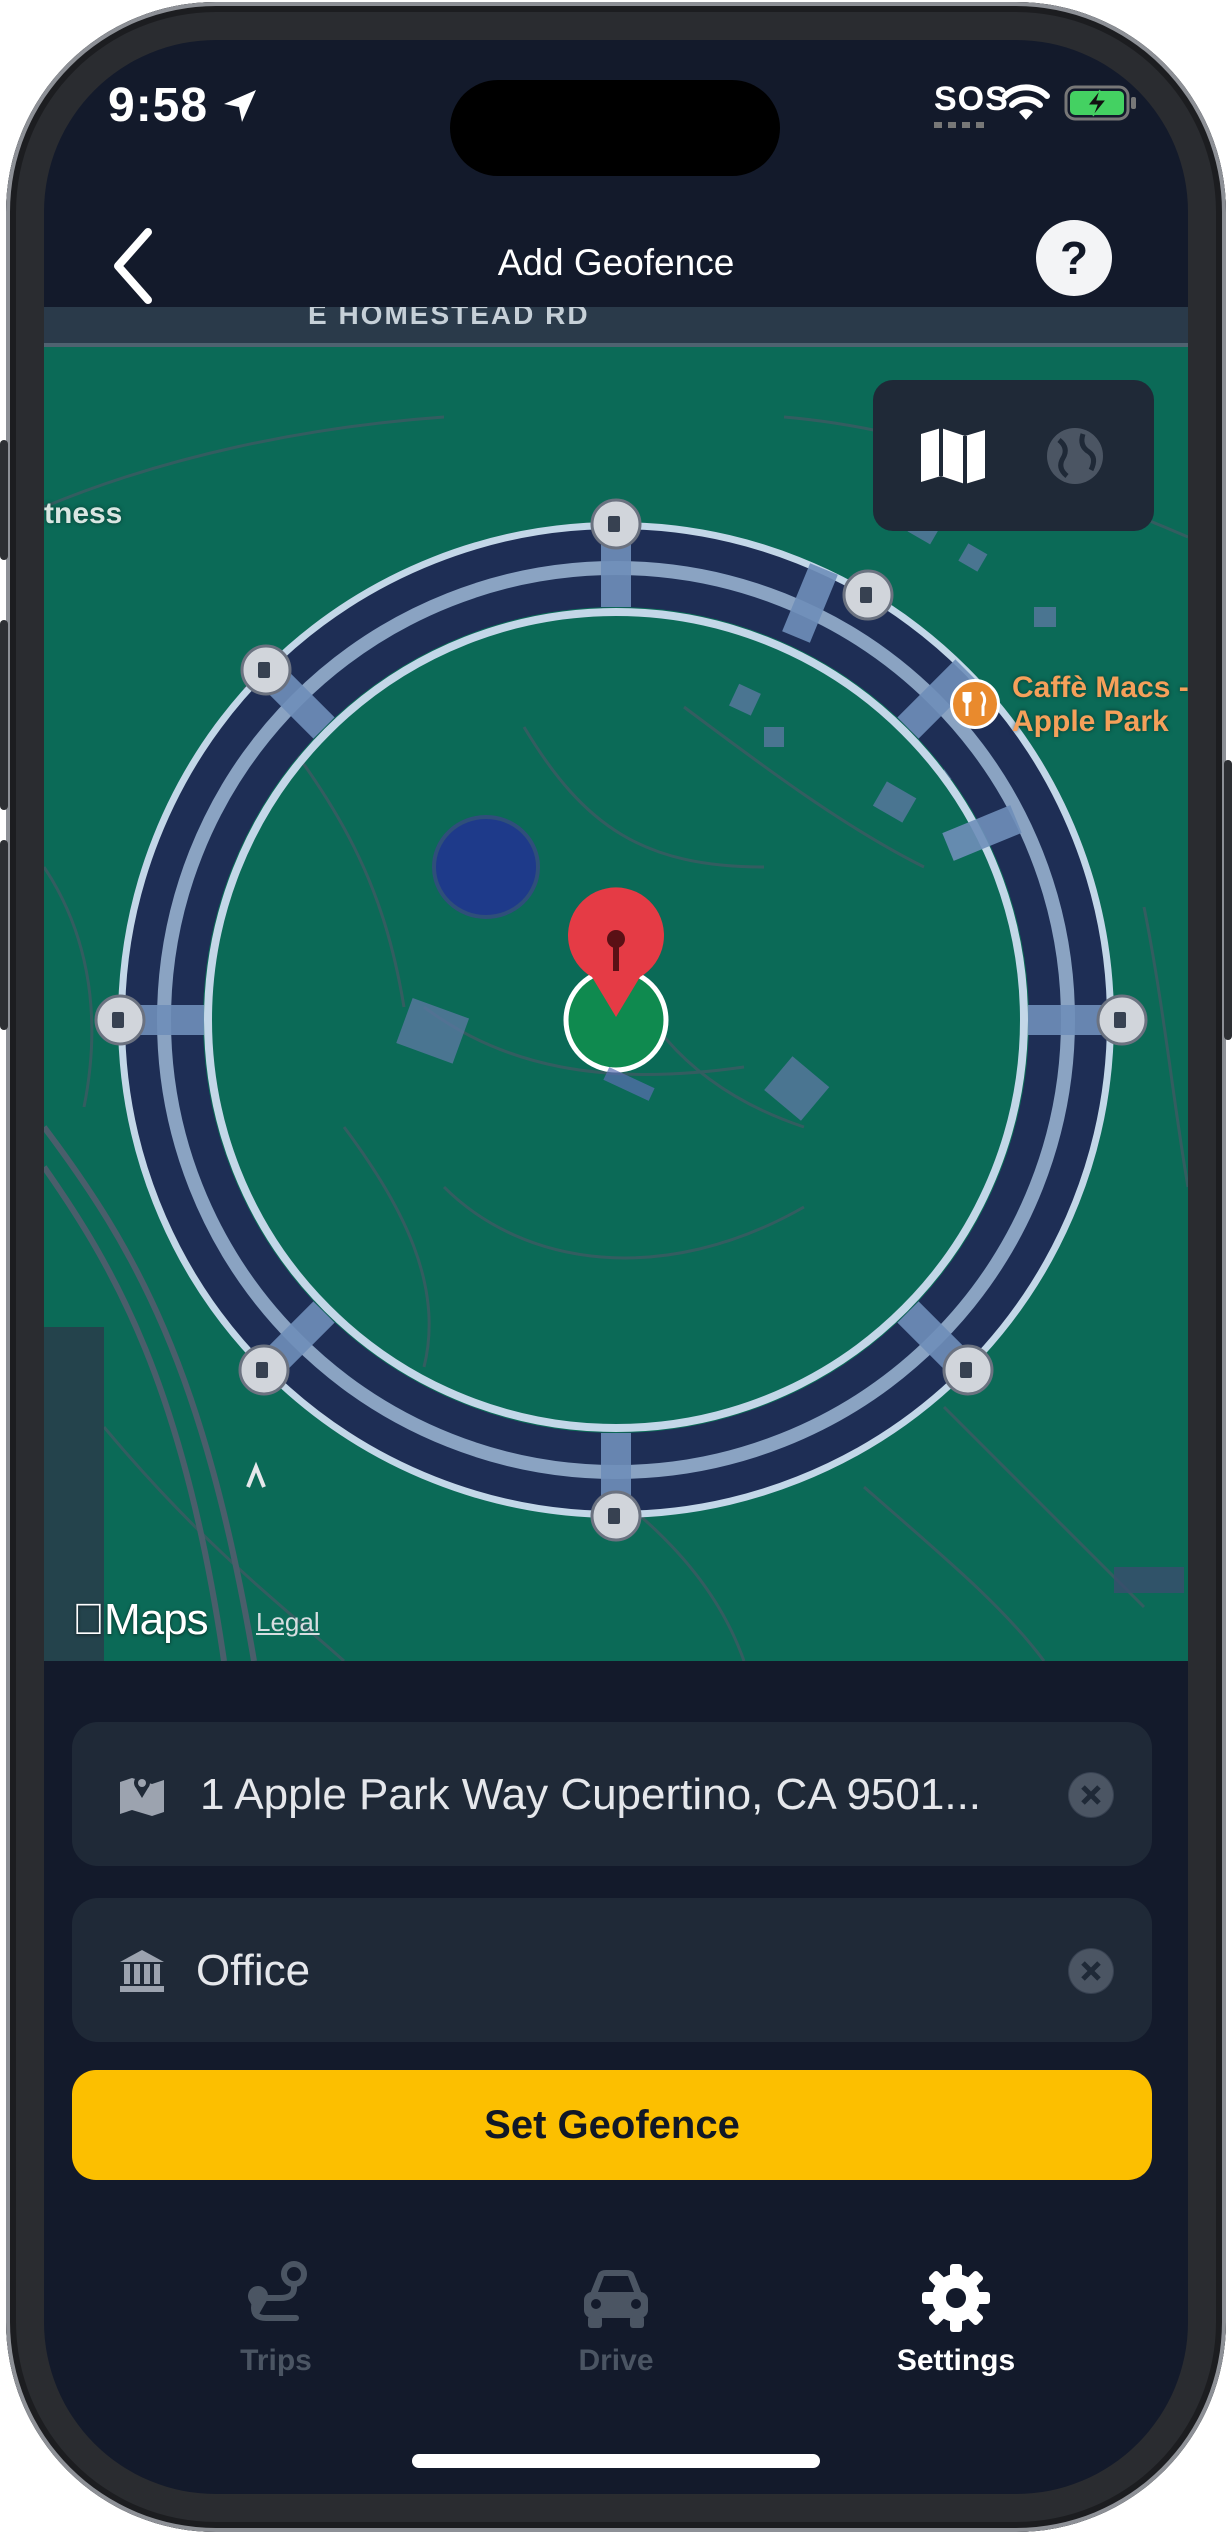 The height and width of the screenshot is (2536, 1232). What do you see at coordinates (1100, 687) in the screenshot?
I see `poi-name-line1: Caffè Macs -` at bounding box center [1100, 687].